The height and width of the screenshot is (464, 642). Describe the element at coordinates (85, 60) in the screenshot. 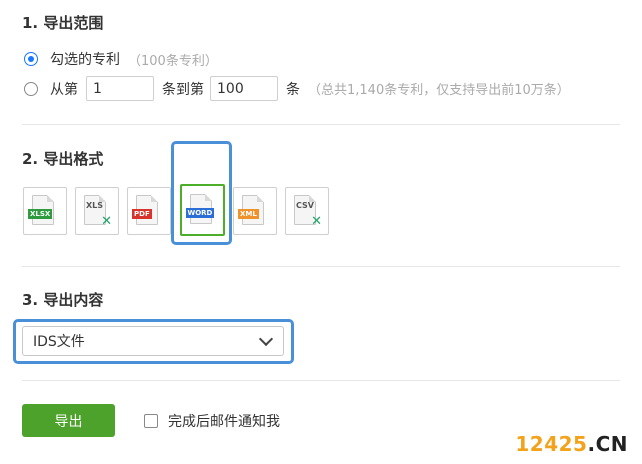

I see `range-option-selected-label: 勾选的专利` at that location.